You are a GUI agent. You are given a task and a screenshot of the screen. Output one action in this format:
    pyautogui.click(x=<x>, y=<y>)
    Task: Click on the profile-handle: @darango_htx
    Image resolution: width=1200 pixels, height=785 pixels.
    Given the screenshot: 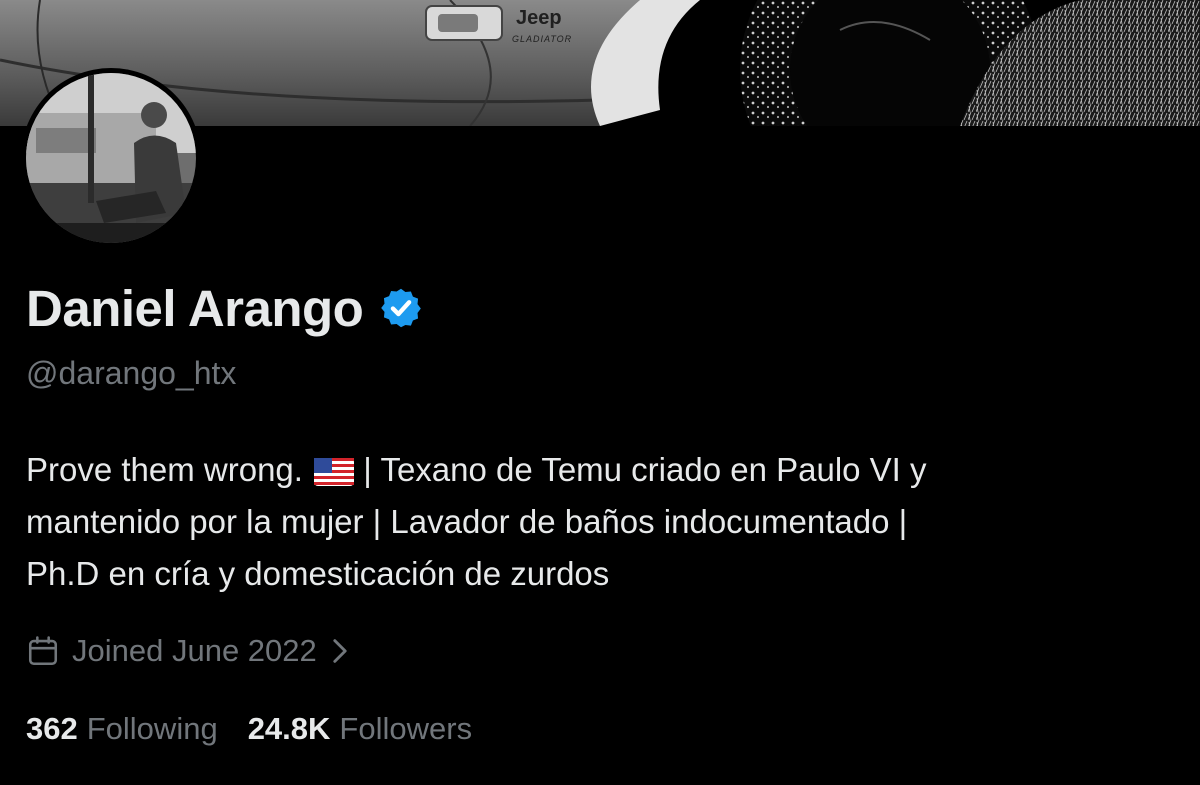 What is the action you would take?
    pyautogui.click(x=131, y=373)
    